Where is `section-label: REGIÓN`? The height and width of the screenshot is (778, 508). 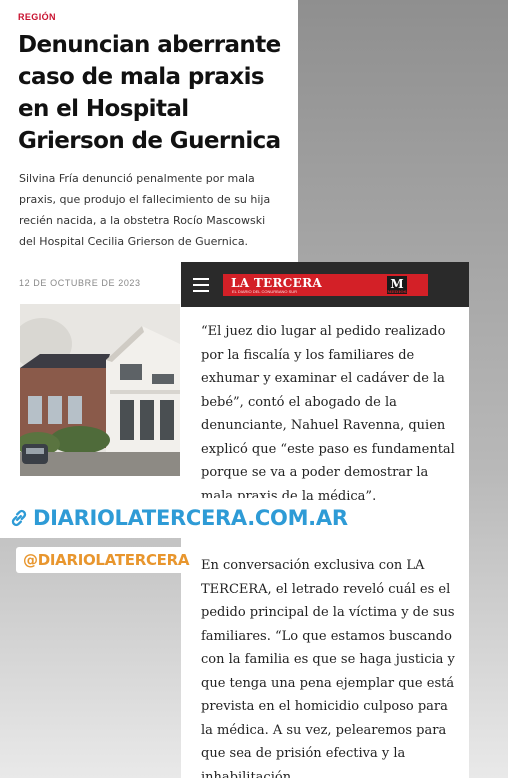
section-label: REGIÓN is located at coordinates (37, 17).